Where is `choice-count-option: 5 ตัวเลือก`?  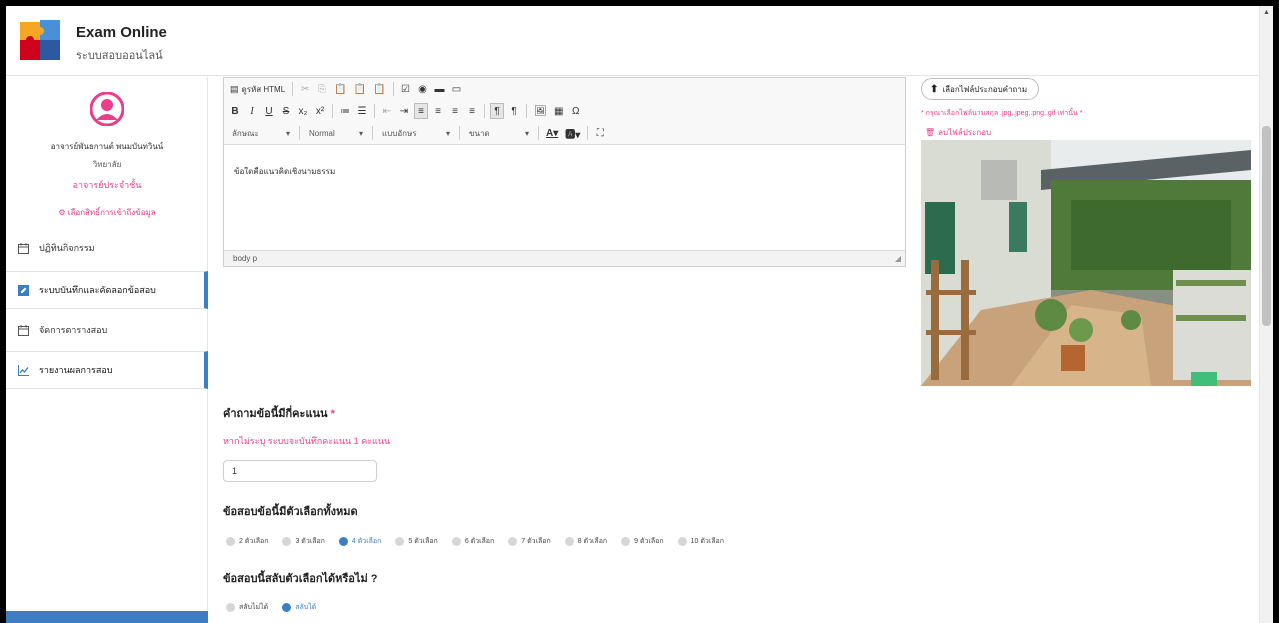
choice-count-option: 5 ตัวเลือก is located at coordinates (416, 541).